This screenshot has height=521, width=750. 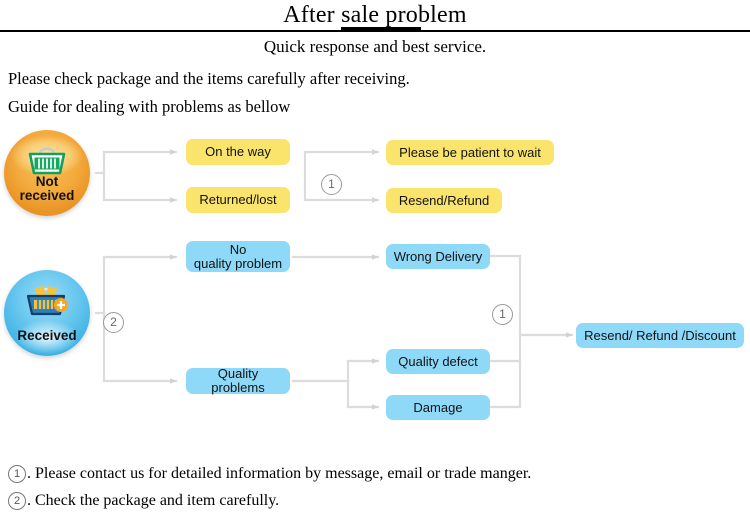 What do you see at coordinates (660, 335) in the screenshot?
I see `box-resend-refund-discount: Resend/ Refund /Discount` at bounding box center [660, 335].